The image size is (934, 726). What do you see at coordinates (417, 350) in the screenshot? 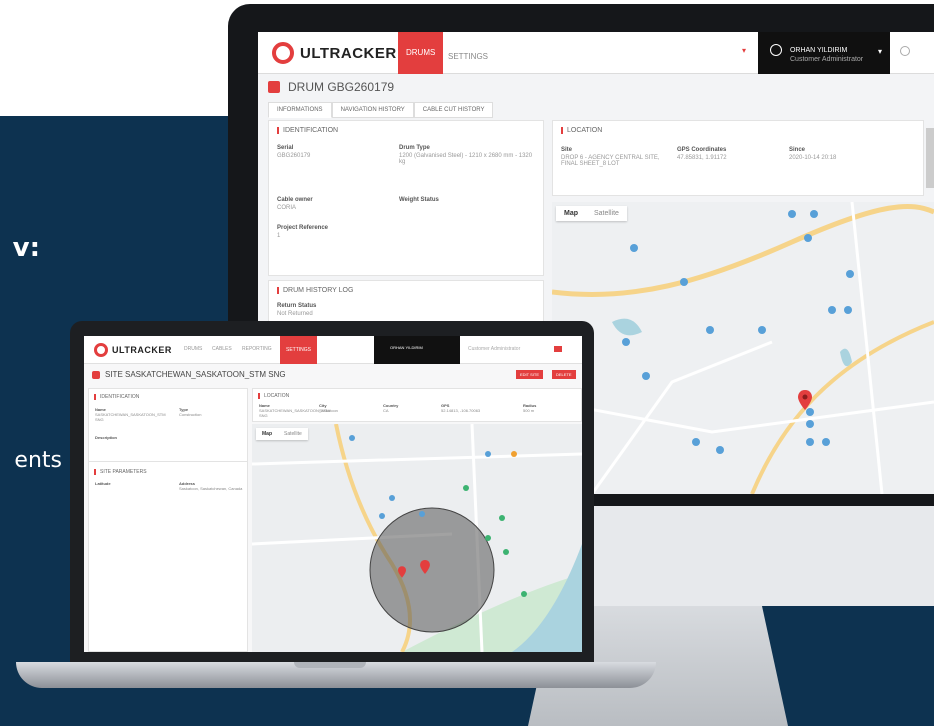
I see `user-menu: ORHAN YILDIRIM` at bounding box center [417, 350].